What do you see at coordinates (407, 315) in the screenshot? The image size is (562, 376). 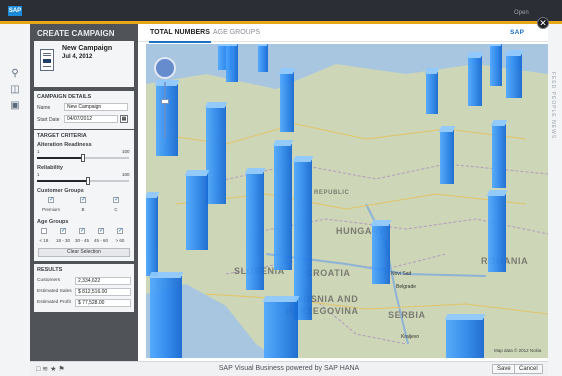 I see `map-label: SERBIA` at bounding box center [407, 315].